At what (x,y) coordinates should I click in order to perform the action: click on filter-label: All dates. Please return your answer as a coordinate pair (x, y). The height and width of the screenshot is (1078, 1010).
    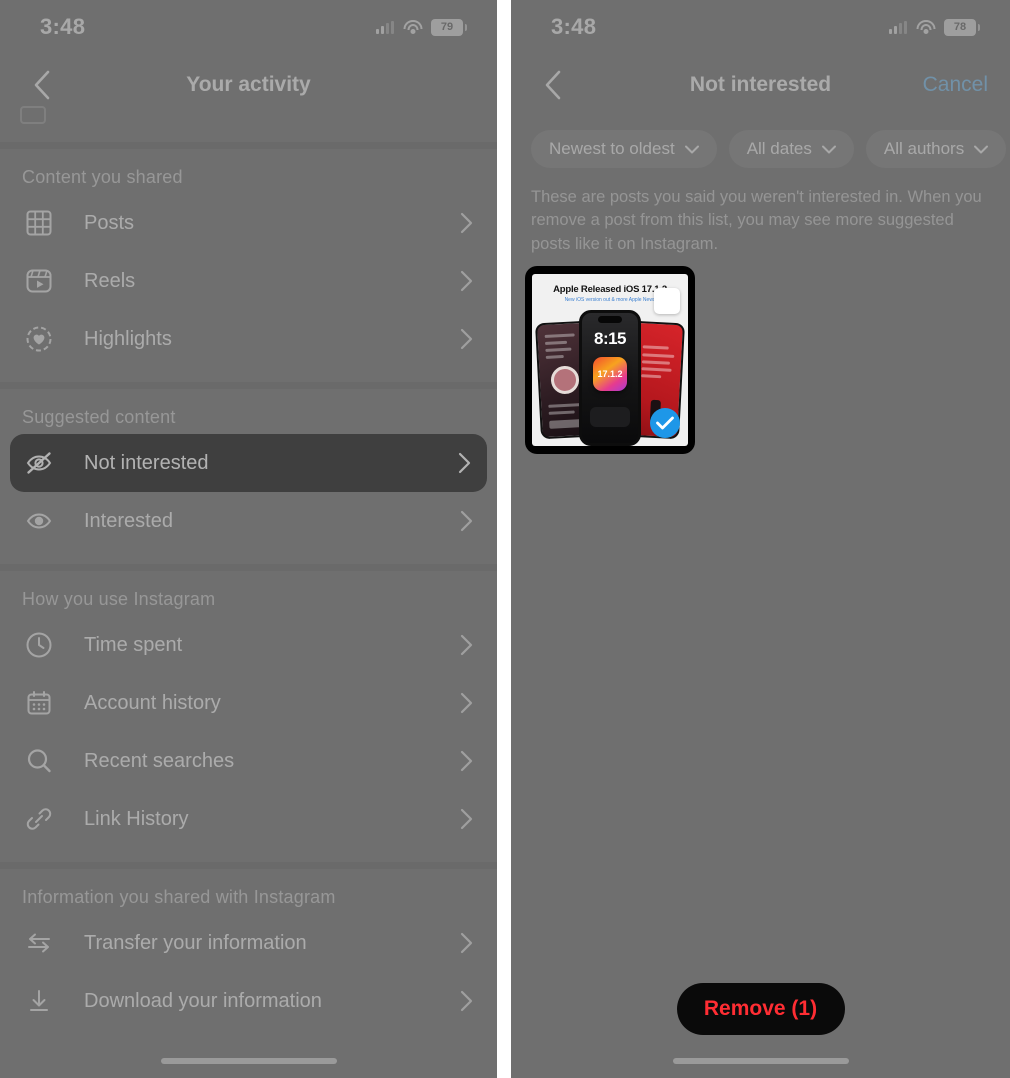
    Looking at the image, I should click on (779, 148).